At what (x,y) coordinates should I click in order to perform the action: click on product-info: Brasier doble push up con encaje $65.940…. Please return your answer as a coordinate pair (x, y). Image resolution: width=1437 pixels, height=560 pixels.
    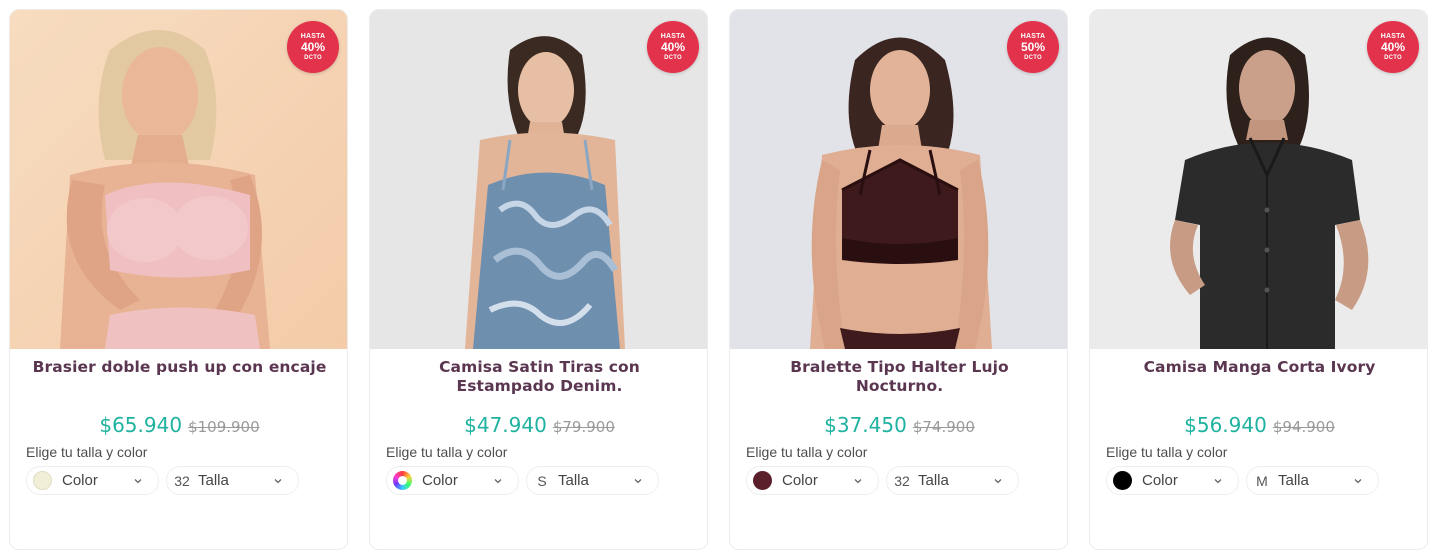
    Looking at the image, I should click on (178, 449).